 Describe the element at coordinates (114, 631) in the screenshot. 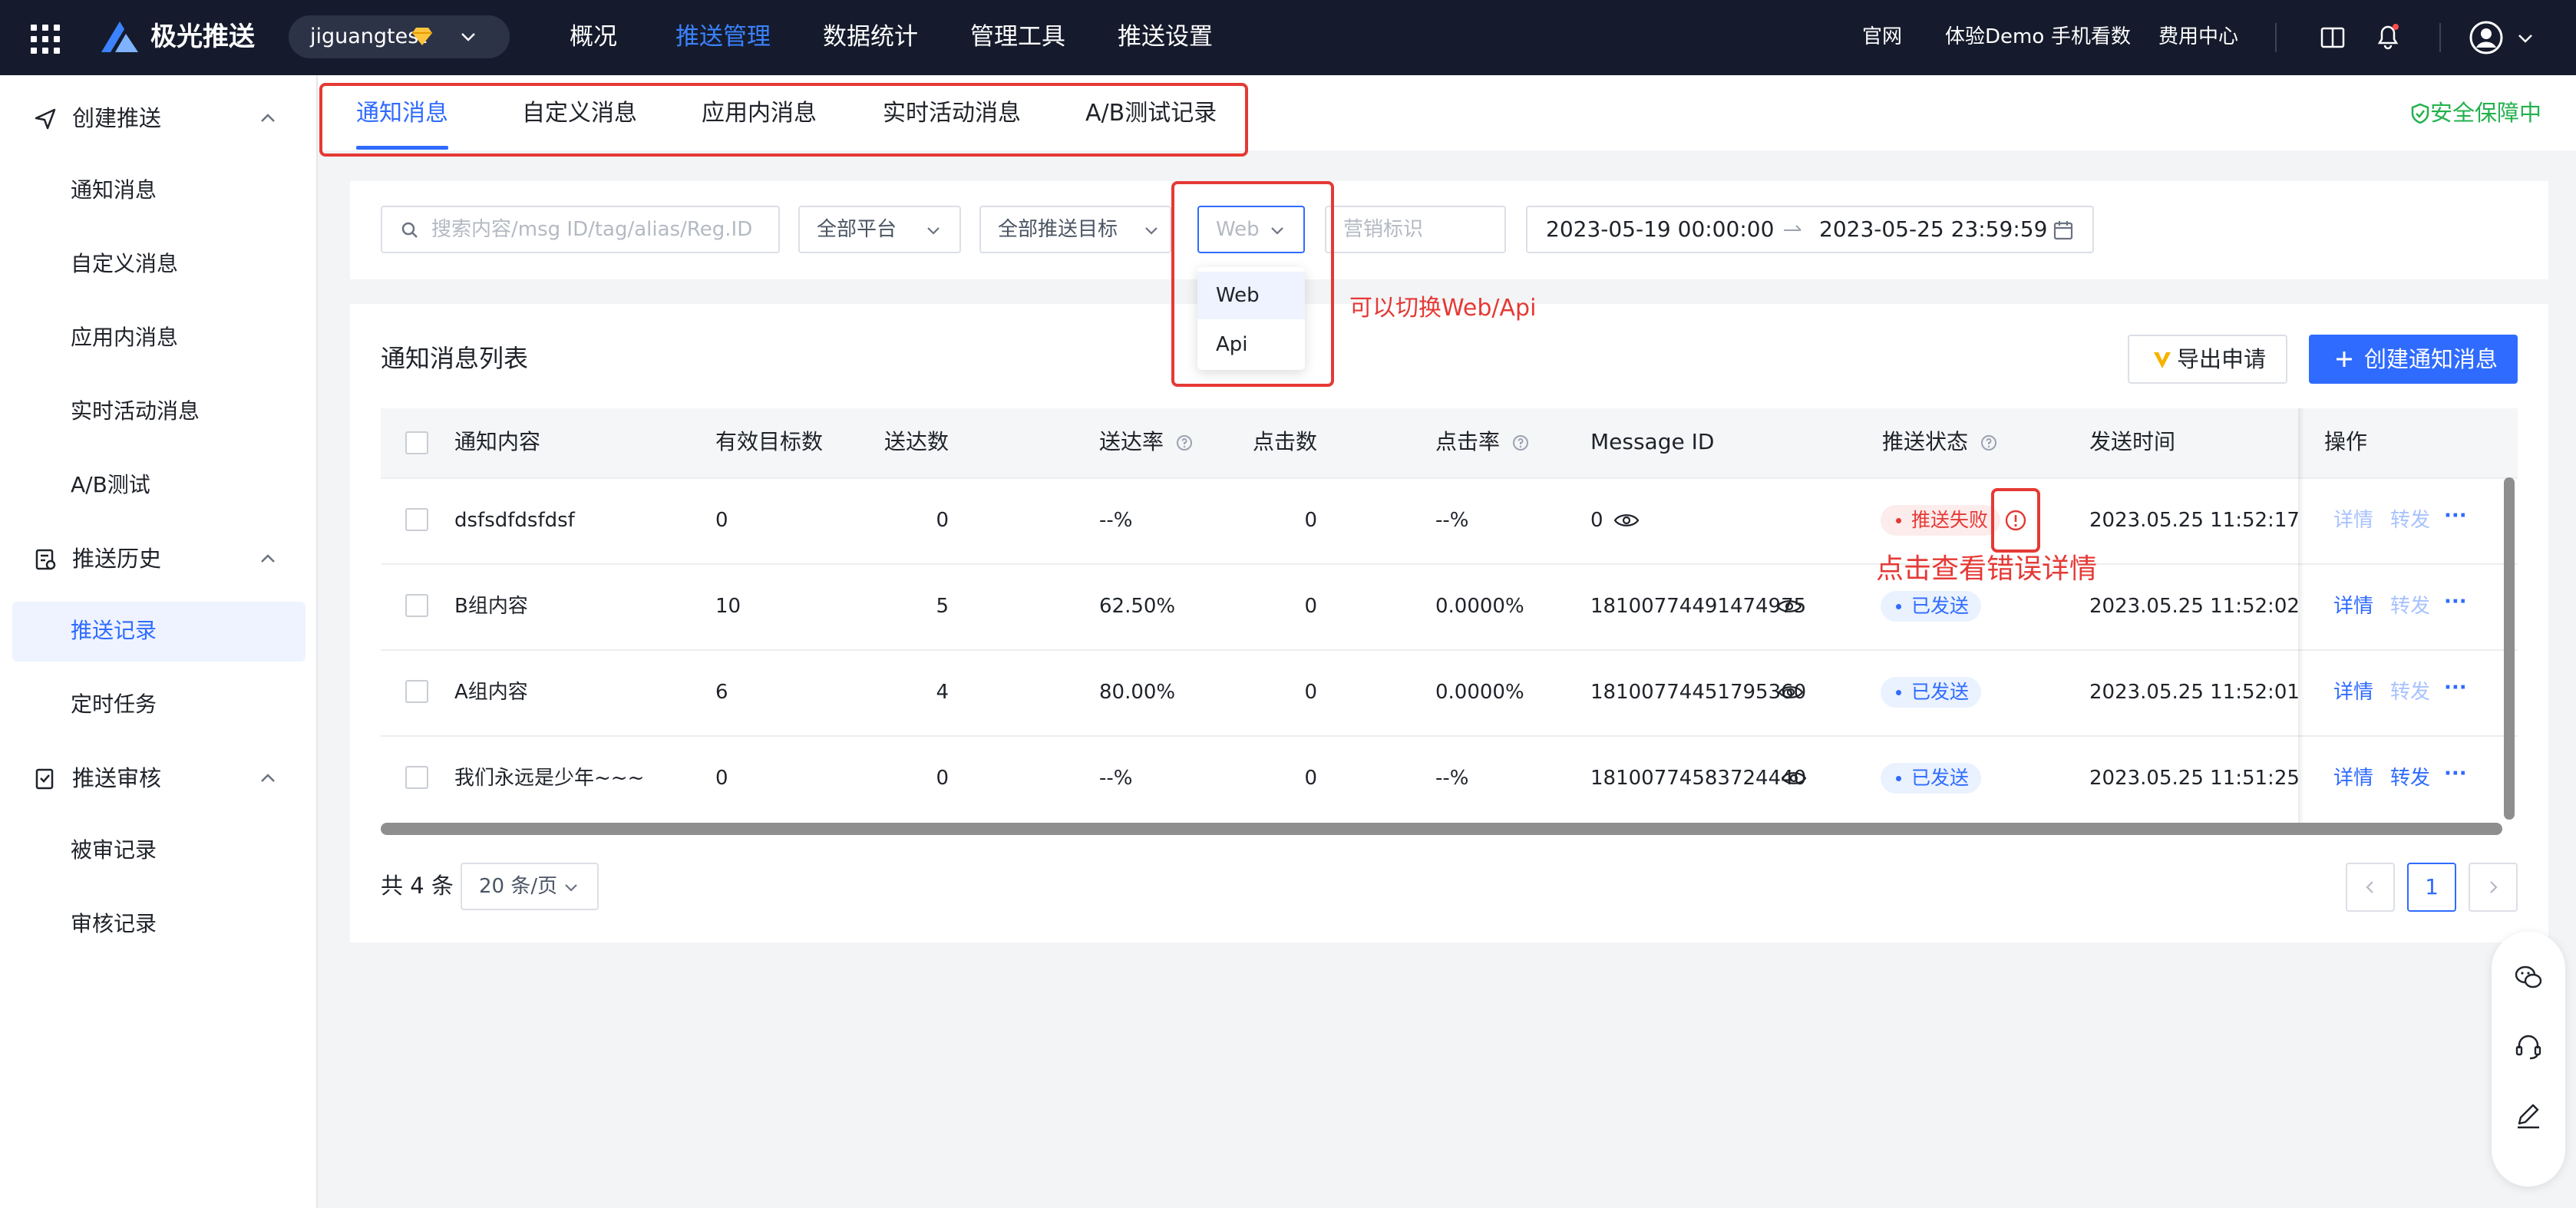

I see `sidebar-item-push-records: 推送记录` at that location.